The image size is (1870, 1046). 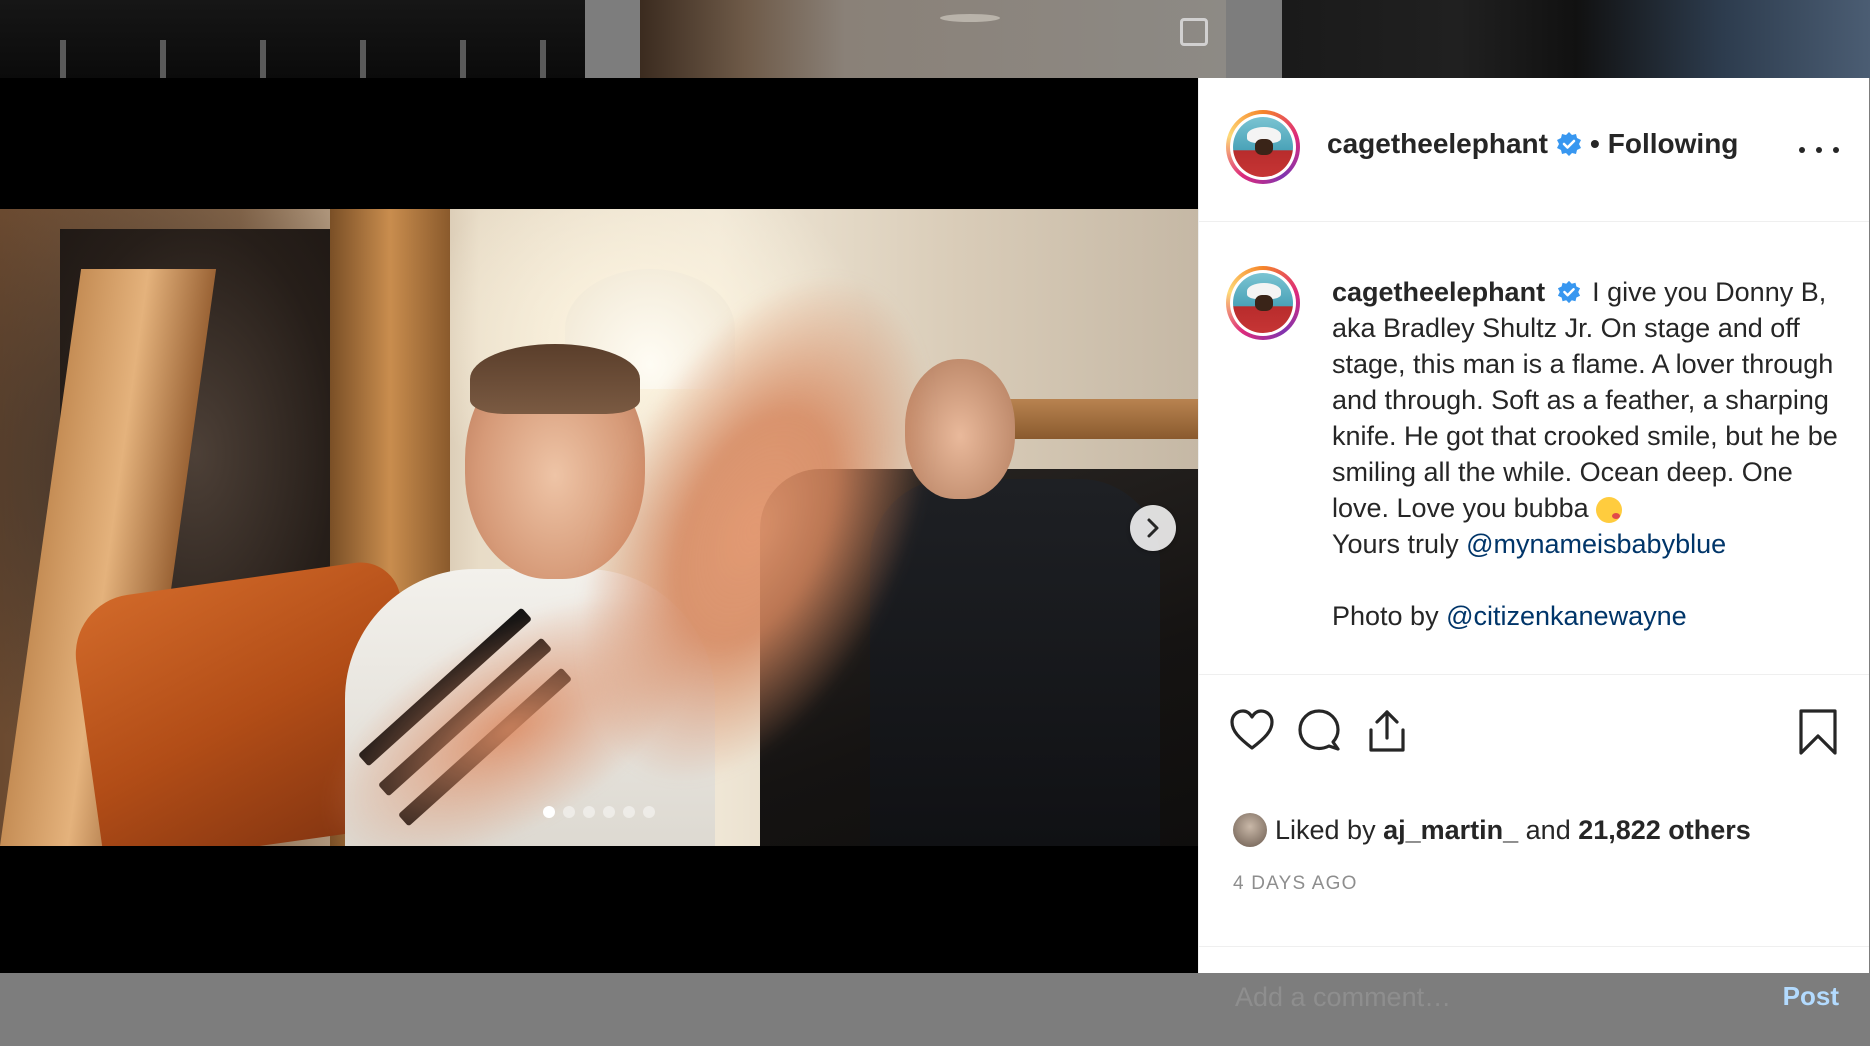 What do you see at coordinates (1609, 509) in the screenshot?
I see `kissing-face-emoji-icon` at bounding box center [1609, 509].